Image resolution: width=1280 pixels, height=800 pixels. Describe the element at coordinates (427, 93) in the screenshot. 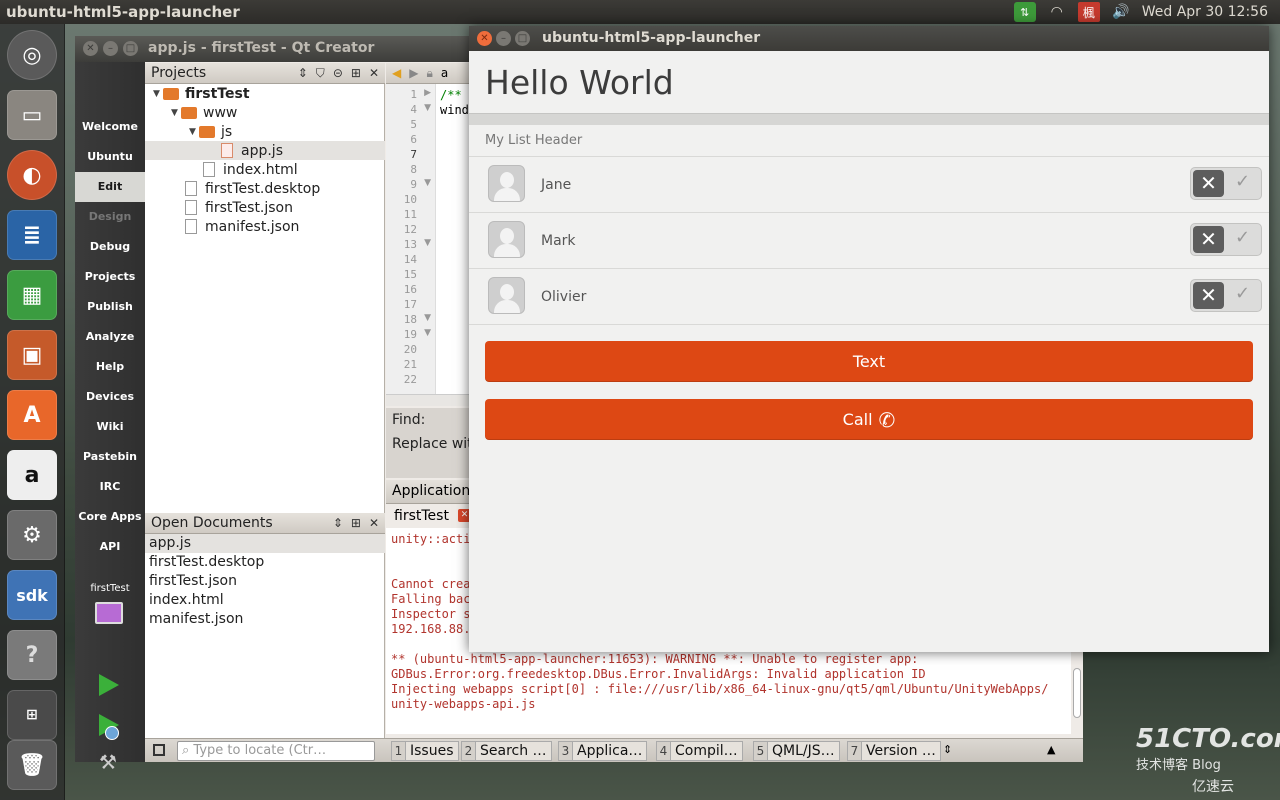

I see `fold-arrow-icon: ▶` at that location.